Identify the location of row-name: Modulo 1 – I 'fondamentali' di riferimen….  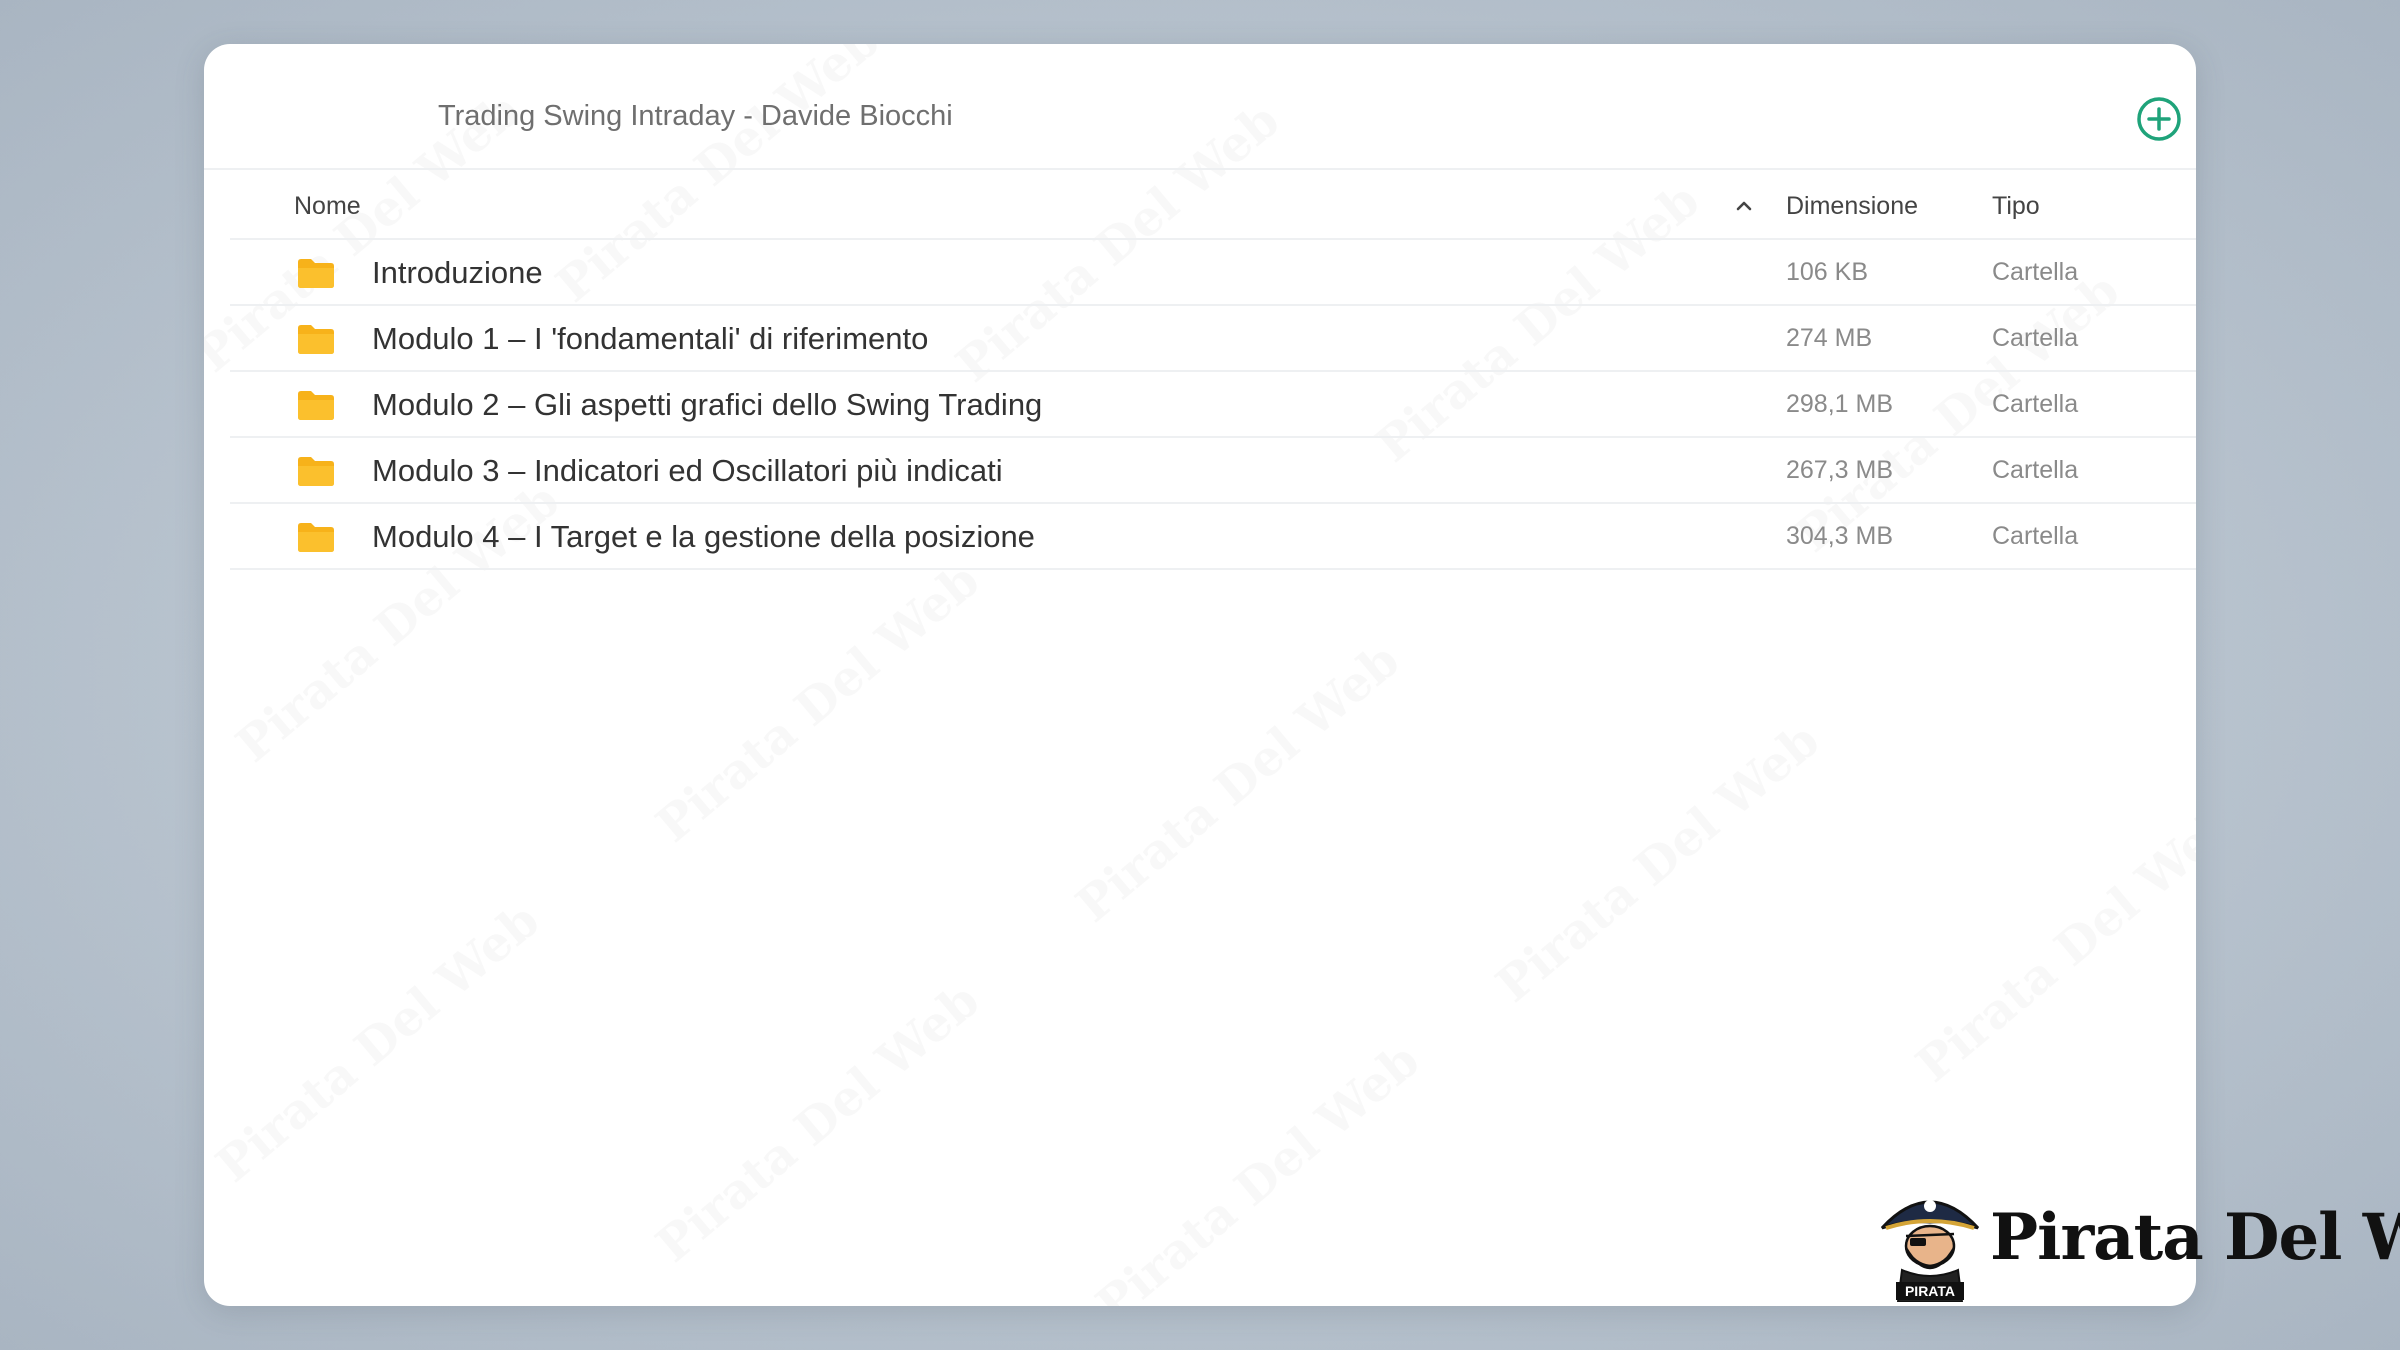
(650, 338).